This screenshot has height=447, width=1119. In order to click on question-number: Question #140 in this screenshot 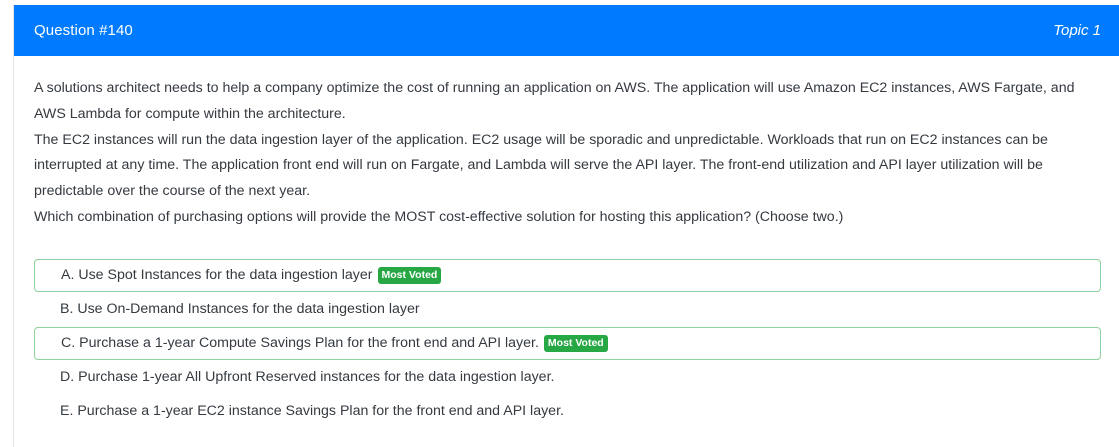, I will do `click(83, 30)`.